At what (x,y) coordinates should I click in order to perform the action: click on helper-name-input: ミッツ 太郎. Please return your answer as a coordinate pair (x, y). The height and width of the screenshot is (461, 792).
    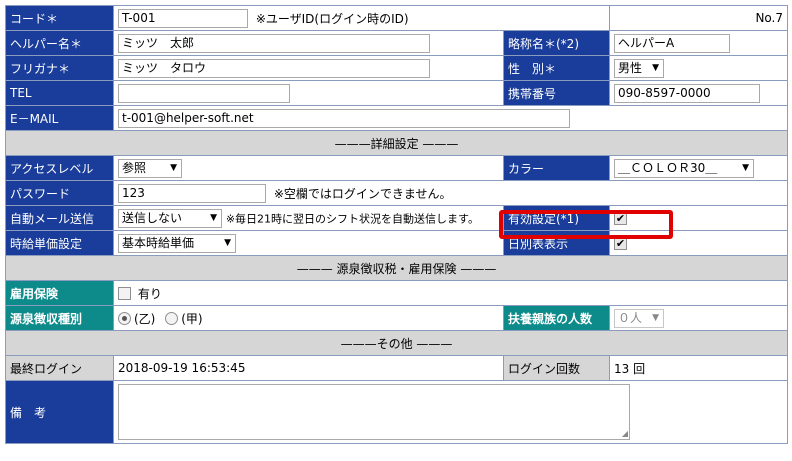
    Looking at the image, I should click on (274, 43).